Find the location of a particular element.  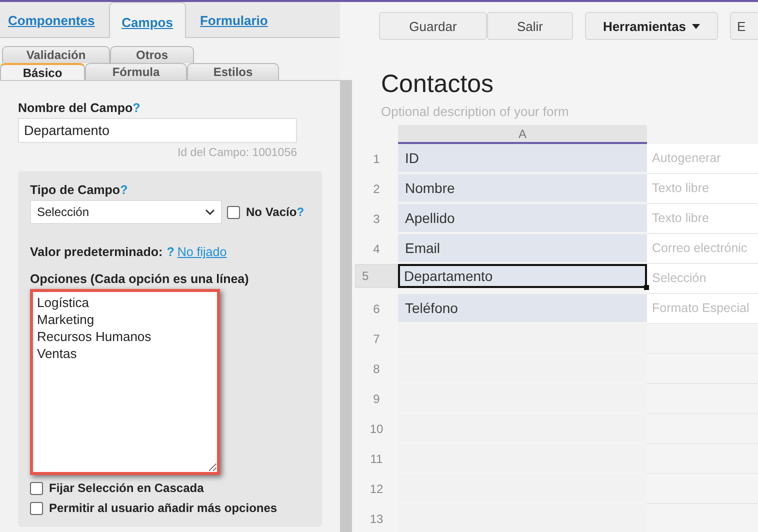

toolbar-button: Guardar is located at coordinates (433, 26).